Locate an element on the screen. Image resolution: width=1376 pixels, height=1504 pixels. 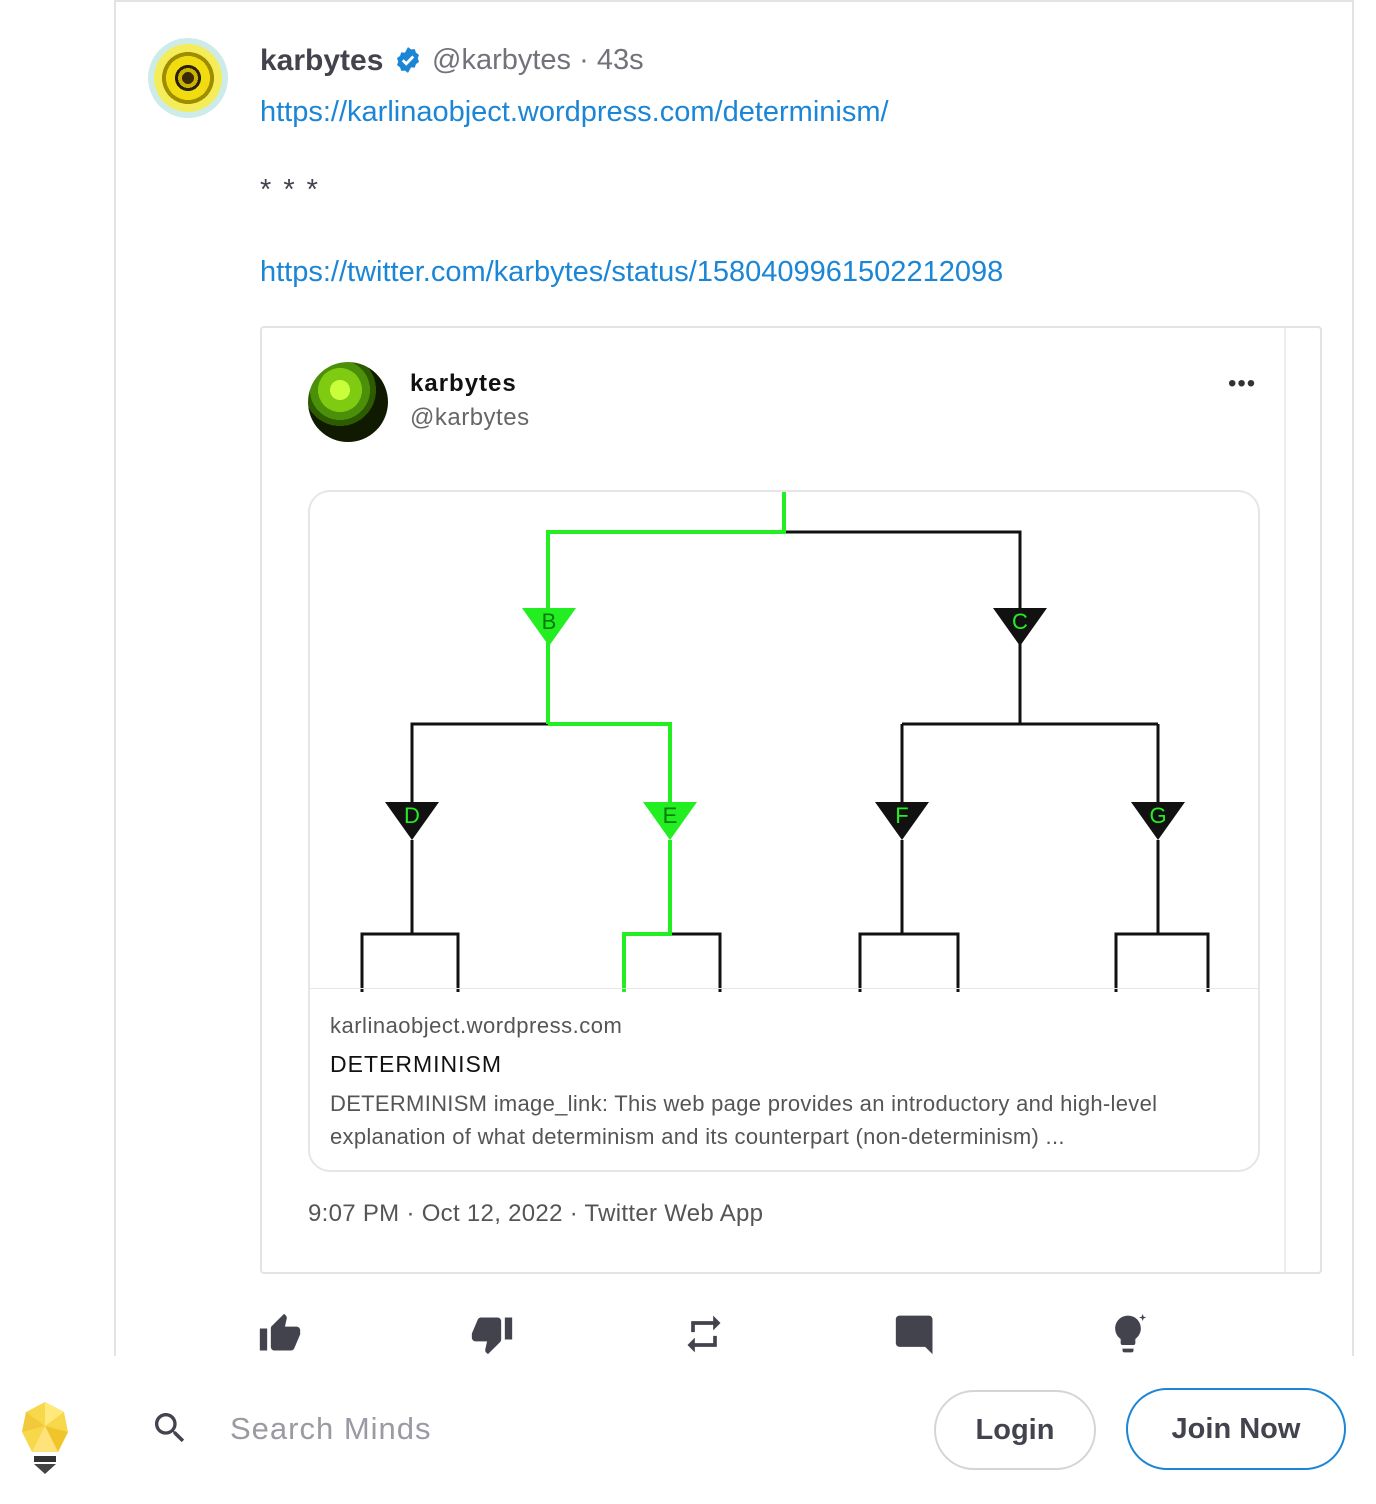
embed-scroll-edge is located at coordinates (1285, 800).